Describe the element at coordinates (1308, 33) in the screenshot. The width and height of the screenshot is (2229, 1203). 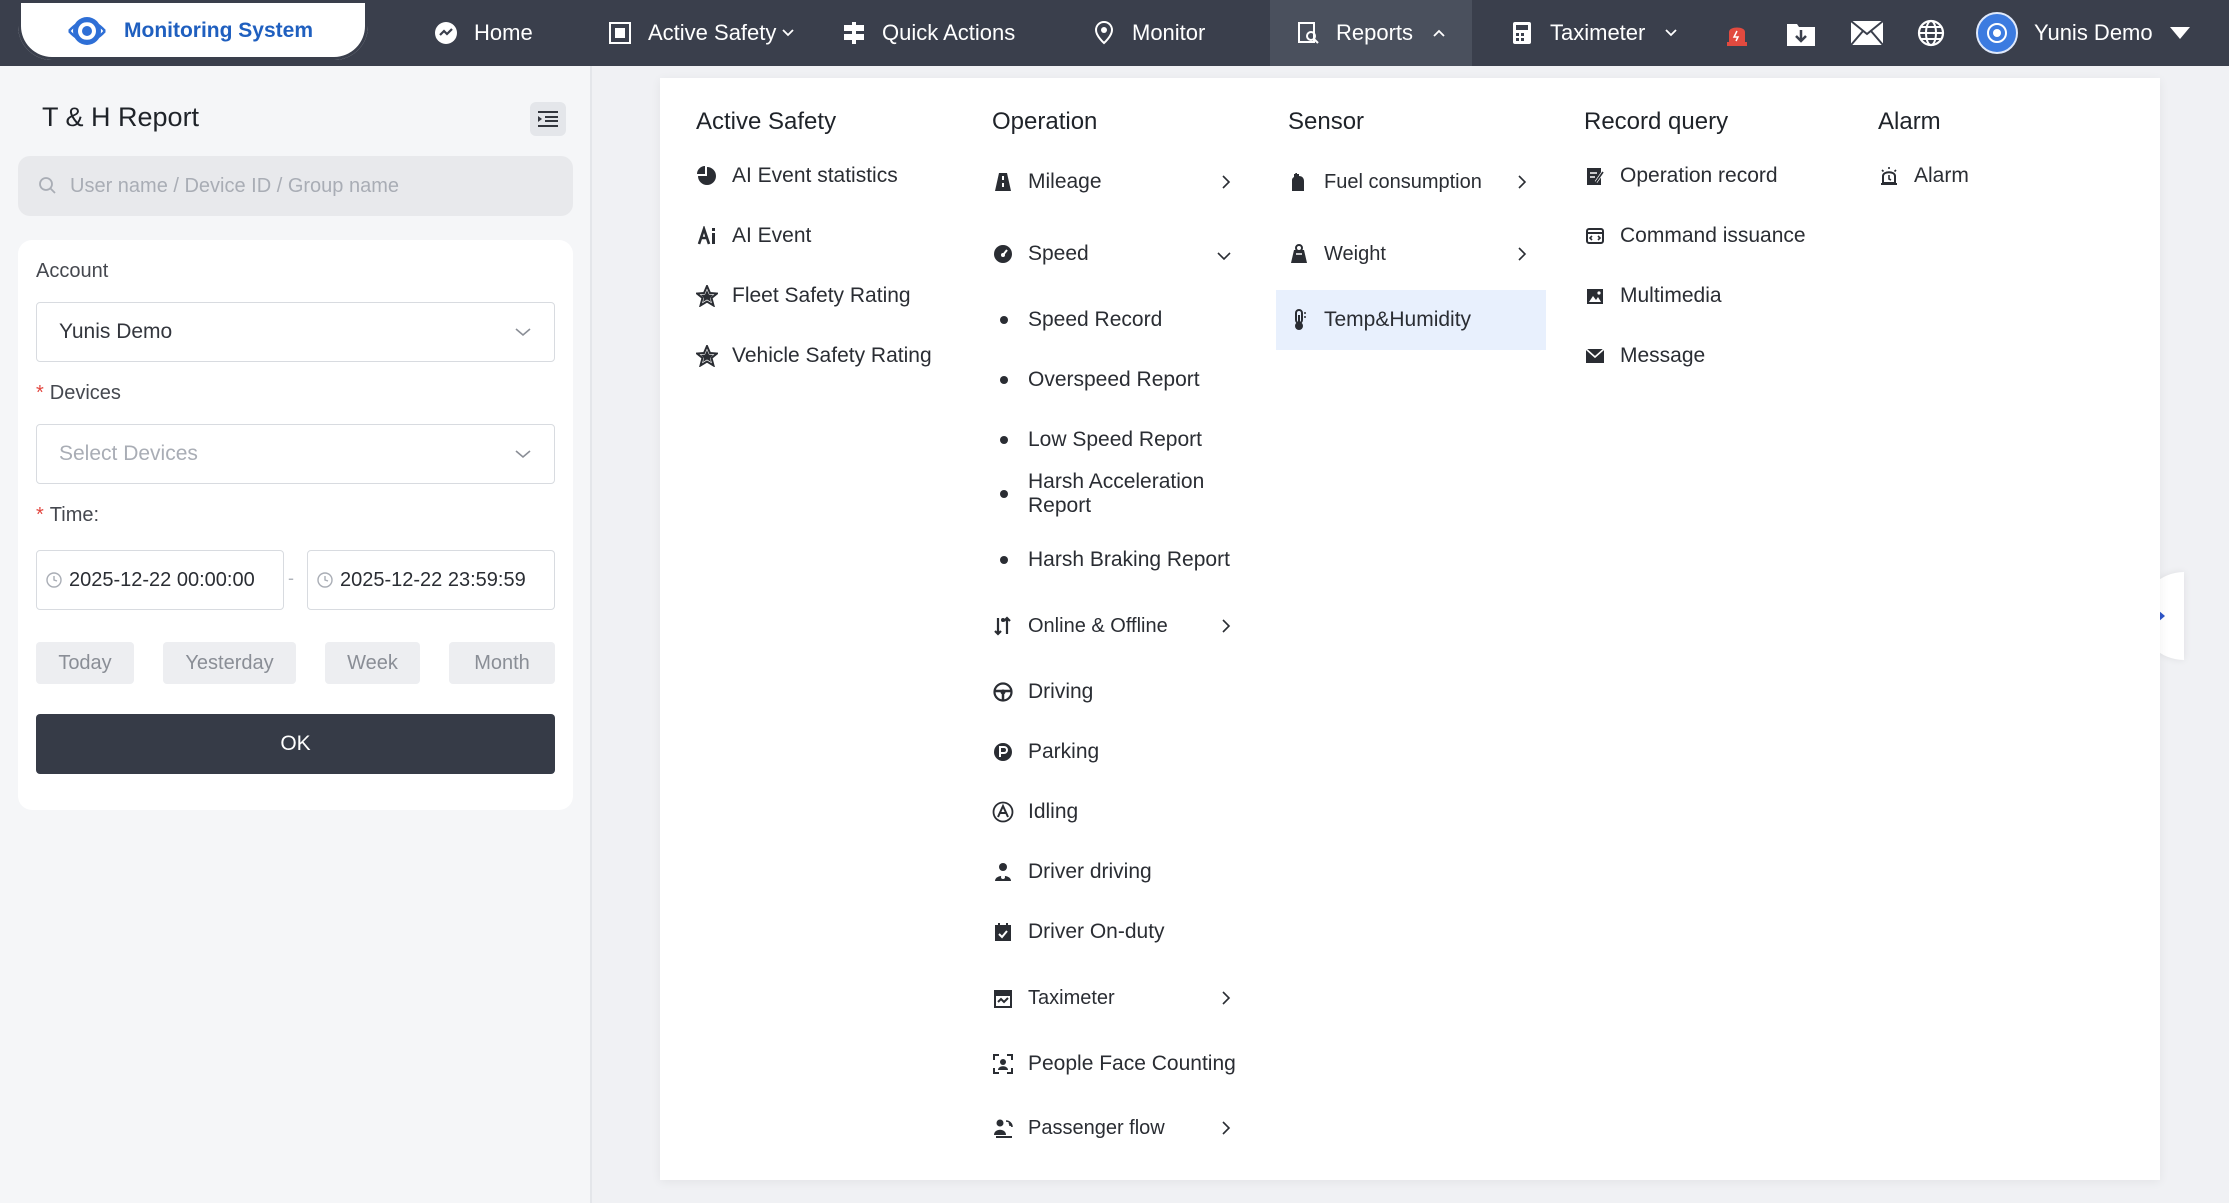
I see `report-search-icon` at that location.